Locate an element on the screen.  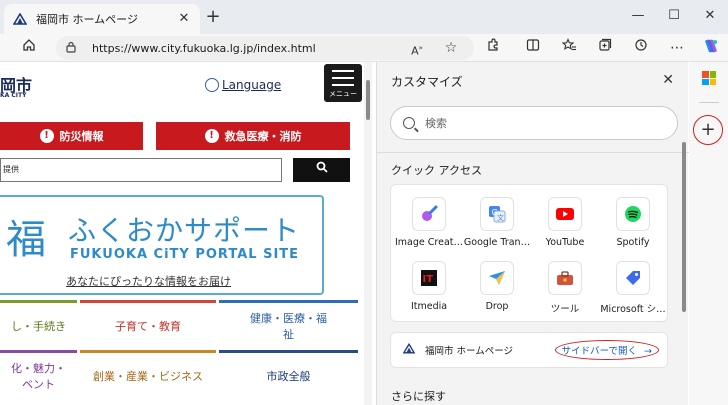
quick-access-name: YouTube is located at coordinates (565, 242).